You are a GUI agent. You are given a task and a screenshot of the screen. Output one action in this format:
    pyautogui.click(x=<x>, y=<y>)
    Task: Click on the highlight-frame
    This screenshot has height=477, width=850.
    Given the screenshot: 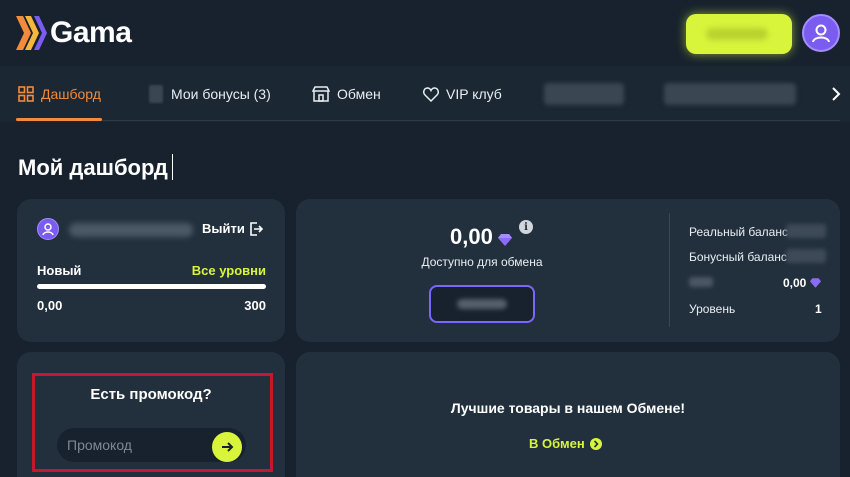 What is the action you would take?
    pyautogui.click(x=152, y=422)
    